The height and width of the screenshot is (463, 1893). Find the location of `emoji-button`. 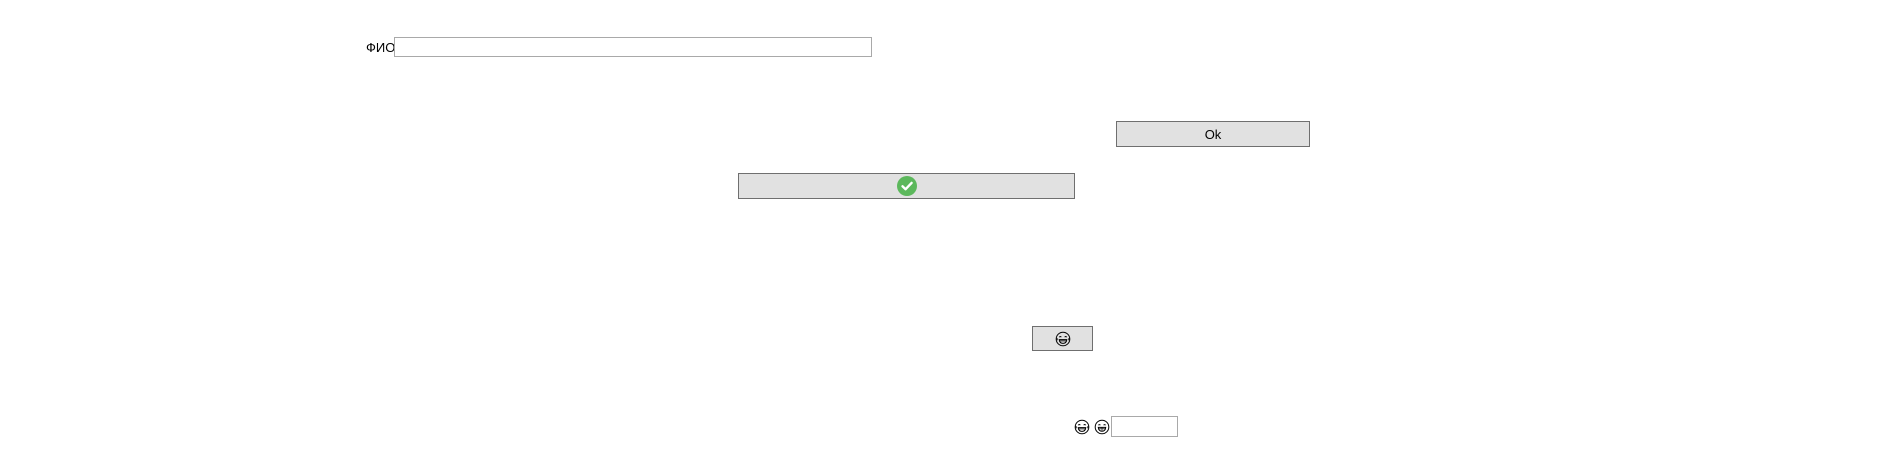

emoji-button is located at coordinates (1062, 338).